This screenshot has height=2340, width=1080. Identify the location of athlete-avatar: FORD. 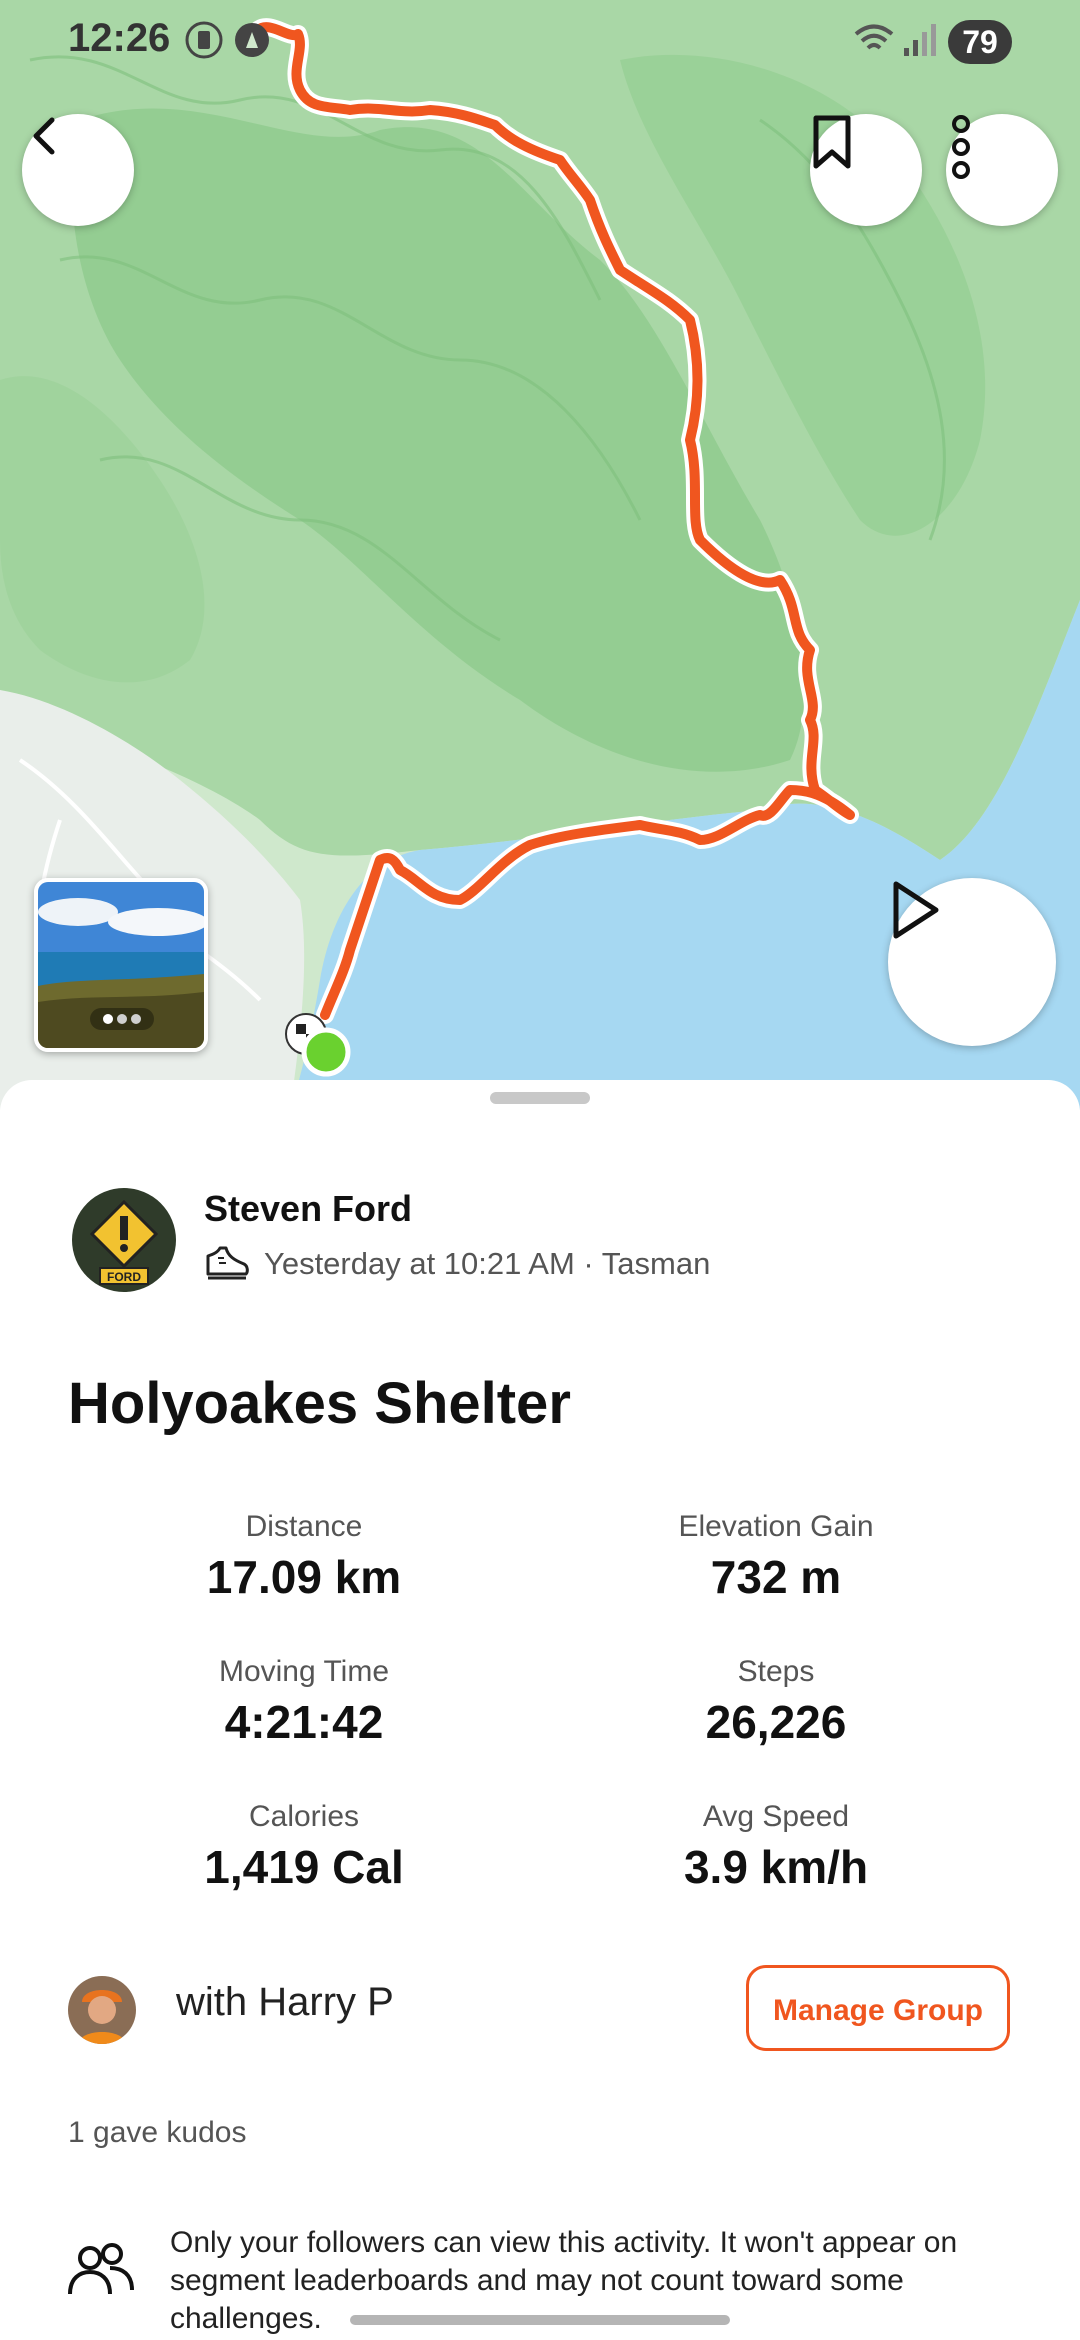
(124, 1240).